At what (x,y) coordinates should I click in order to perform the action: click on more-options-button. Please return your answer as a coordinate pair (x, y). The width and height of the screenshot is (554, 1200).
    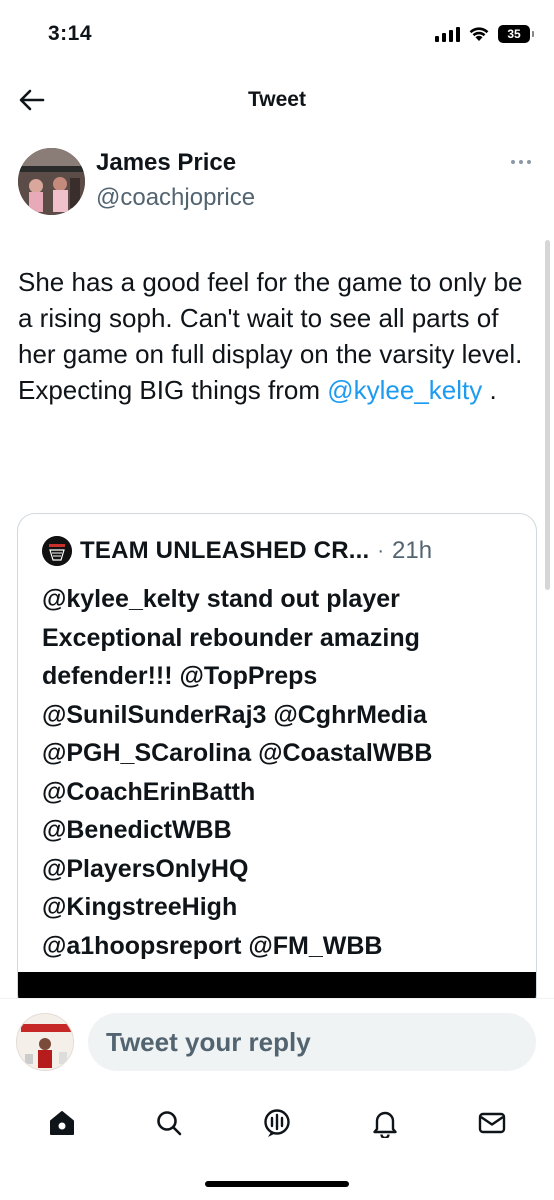
    Looking at the image, I should click on (521, 162).